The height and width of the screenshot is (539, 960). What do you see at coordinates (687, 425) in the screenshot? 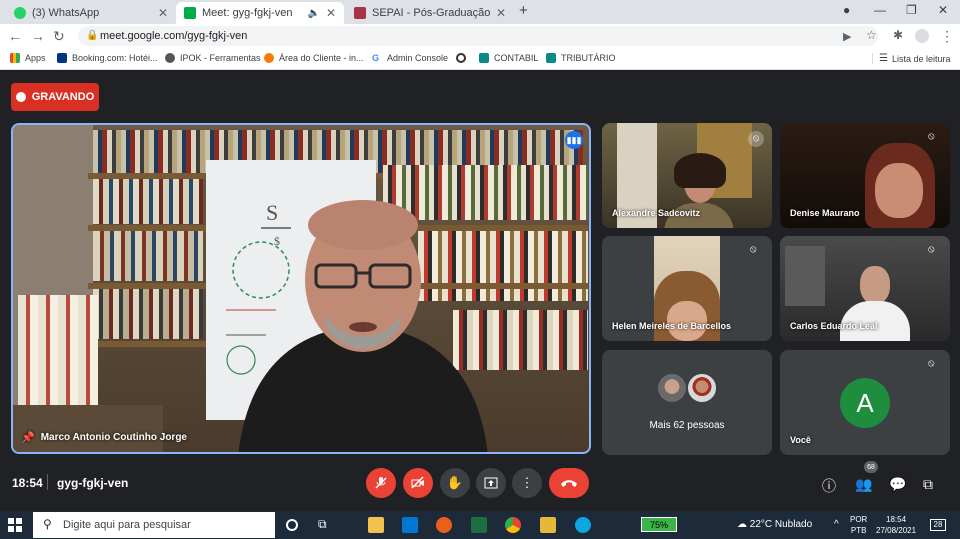
I see `more-people-label: Mais 62 pessoas` at bounding box center [687, 425].